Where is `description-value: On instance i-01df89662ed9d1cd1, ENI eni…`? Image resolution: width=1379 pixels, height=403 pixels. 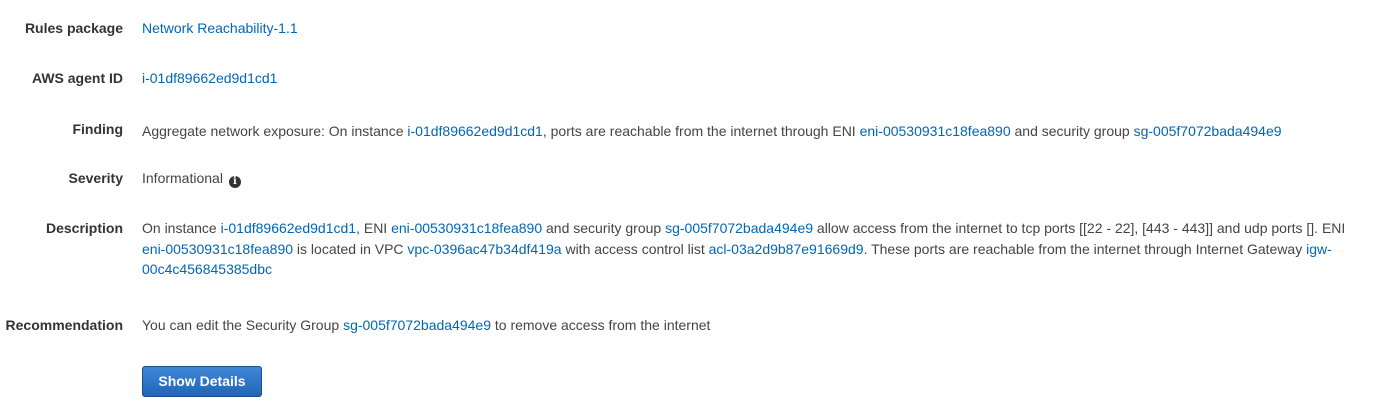 description-value: On instance i-01df89662ed9d1cd1, ENI eni… is located at coordinates (757, 249).